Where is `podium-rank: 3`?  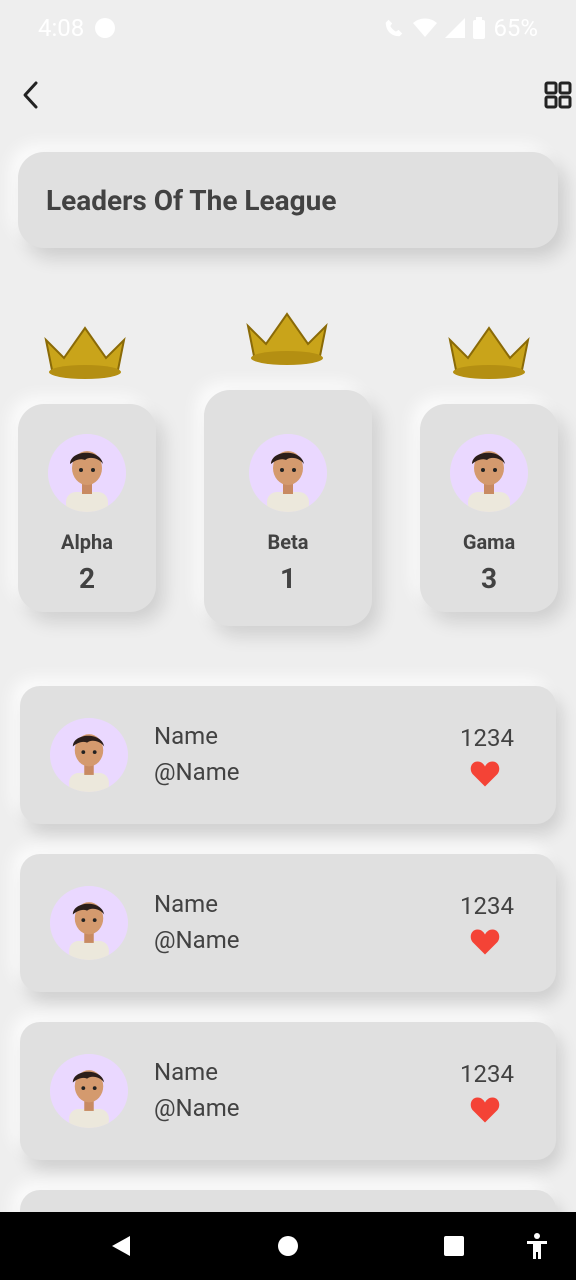
podium-rank: 3 is located at coordinates (489, 578).